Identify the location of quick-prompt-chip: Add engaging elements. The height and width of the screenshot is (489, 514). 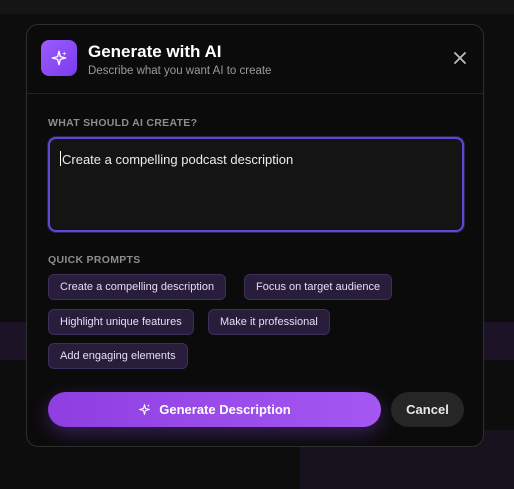
(118, 356).